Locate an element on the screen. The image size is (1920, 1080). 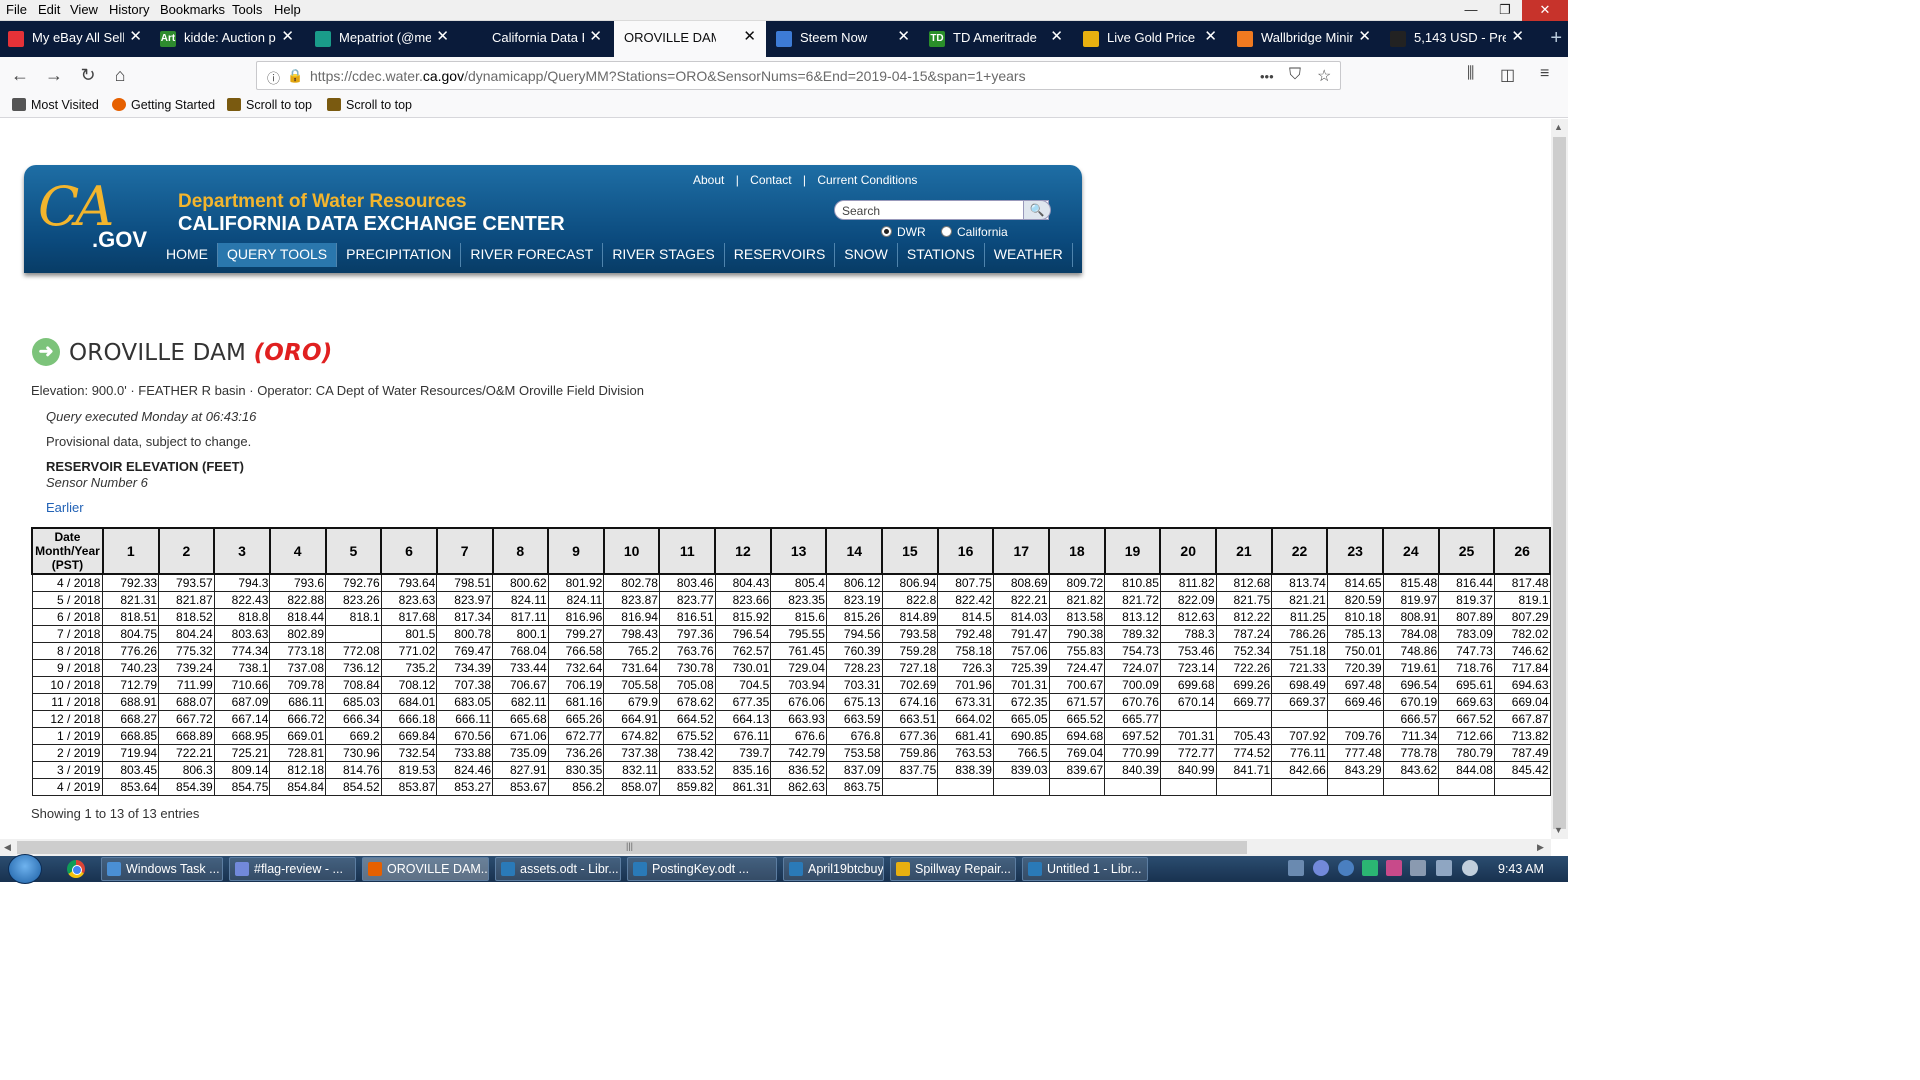
nav-river-stages: RIVER STAGES is located at coordinates (664, 255).